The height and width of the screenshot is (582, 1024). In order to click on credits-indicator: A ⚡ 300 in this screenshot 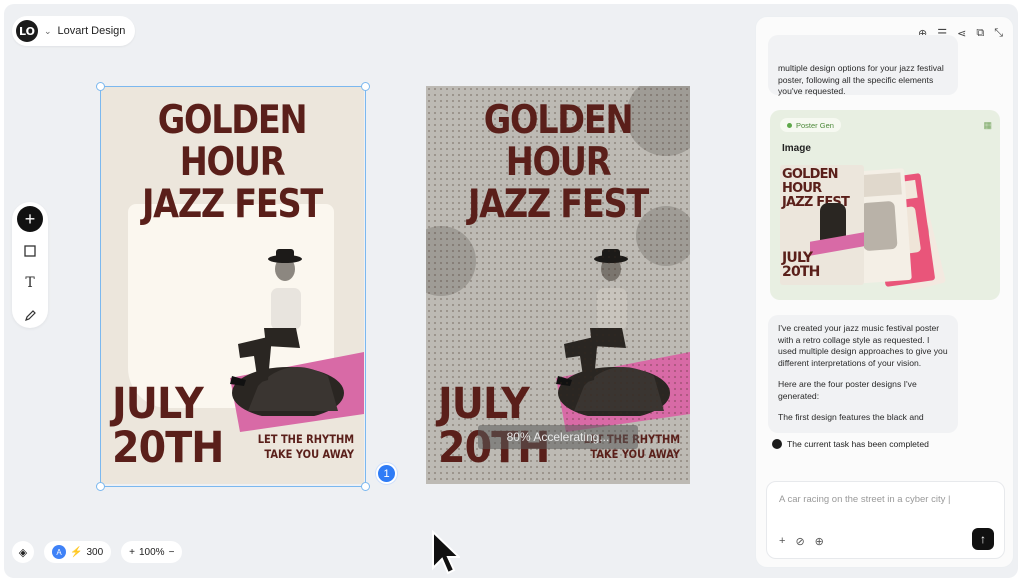, I will do `click(78, 552)`.